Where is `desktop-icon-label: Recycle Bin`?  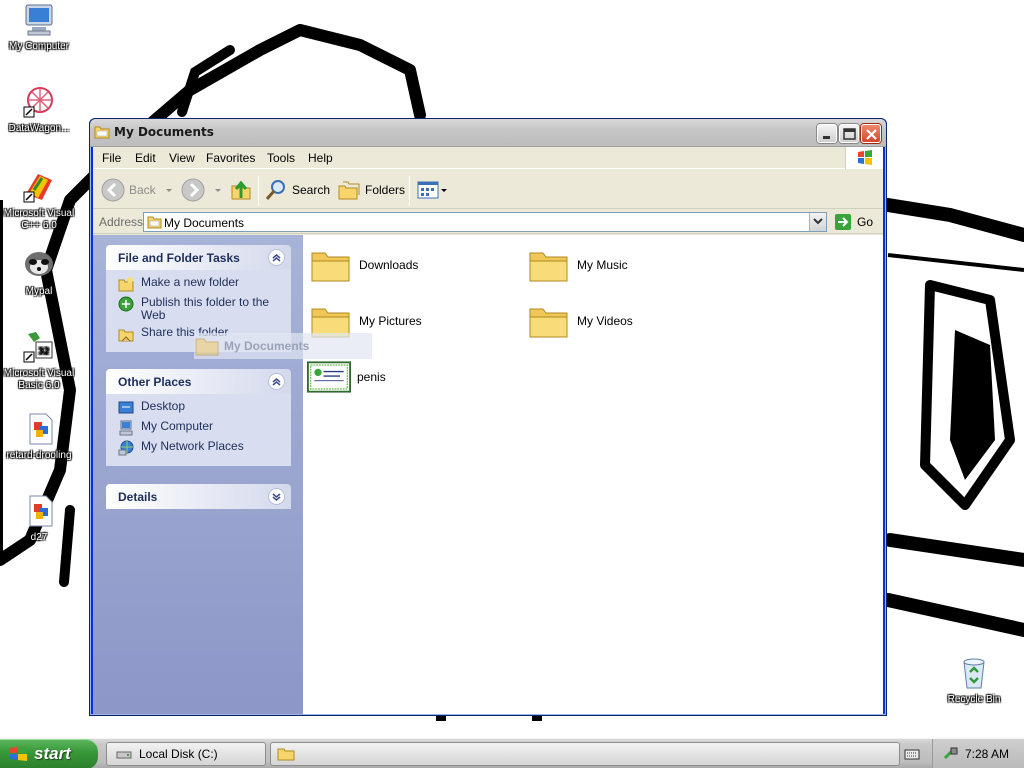 desktop-icon-label: Recycle Bin is located at coordinates (974, 699).